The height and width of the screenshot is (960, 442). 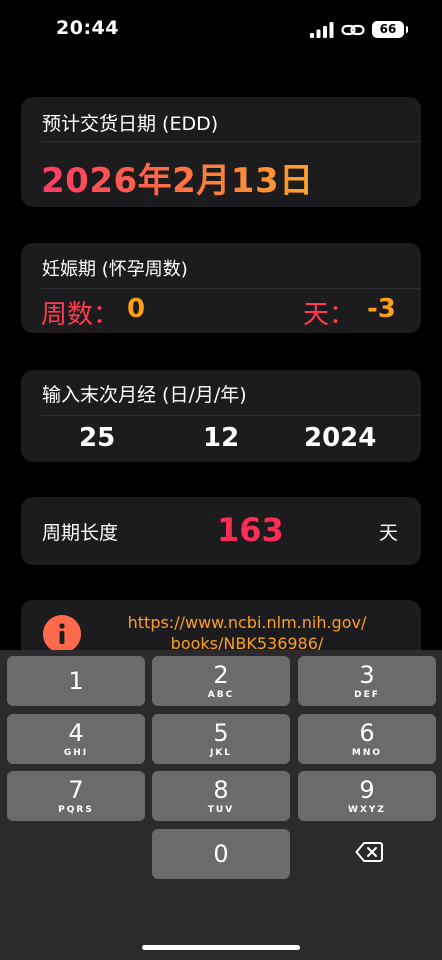 I want to click on cycle-unit: 天, so click(x=389, y=533).